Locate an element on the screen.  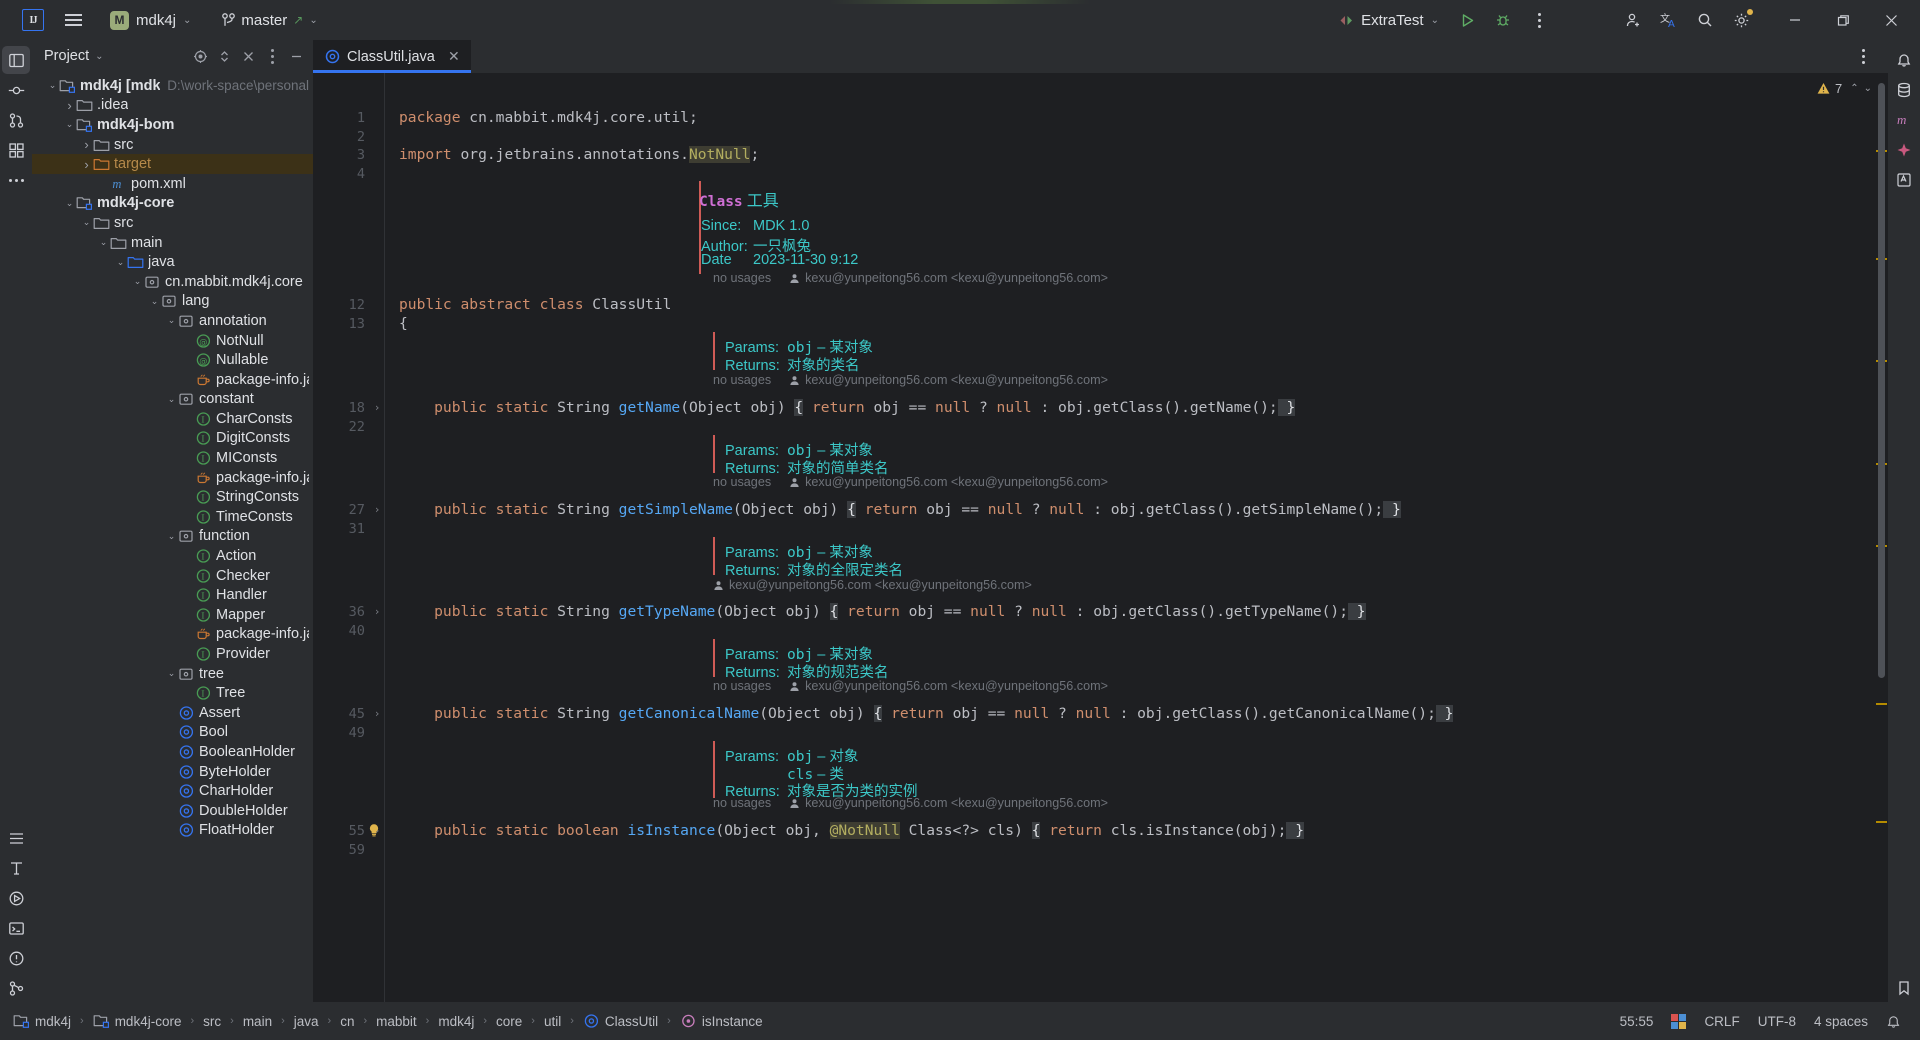
rail-todo-icon is located at coordinates (16, 838).